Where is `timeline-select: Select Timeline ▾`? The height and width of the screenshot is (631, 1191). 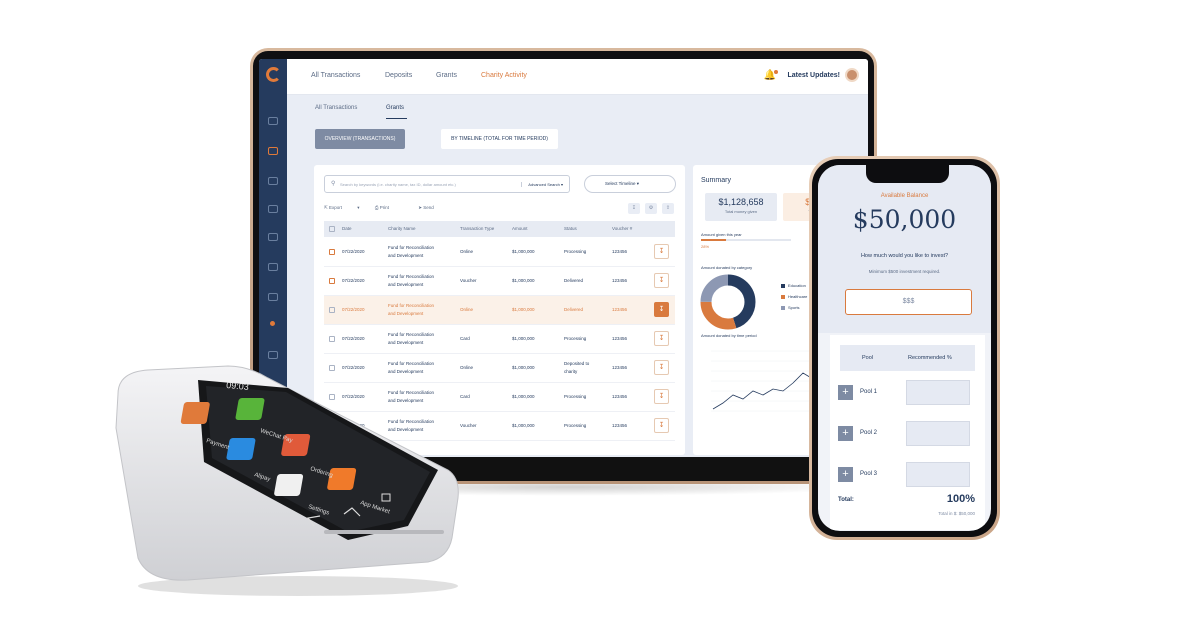
timeline-select: Select Timeline ▾ is located at coordinates (630, 184).